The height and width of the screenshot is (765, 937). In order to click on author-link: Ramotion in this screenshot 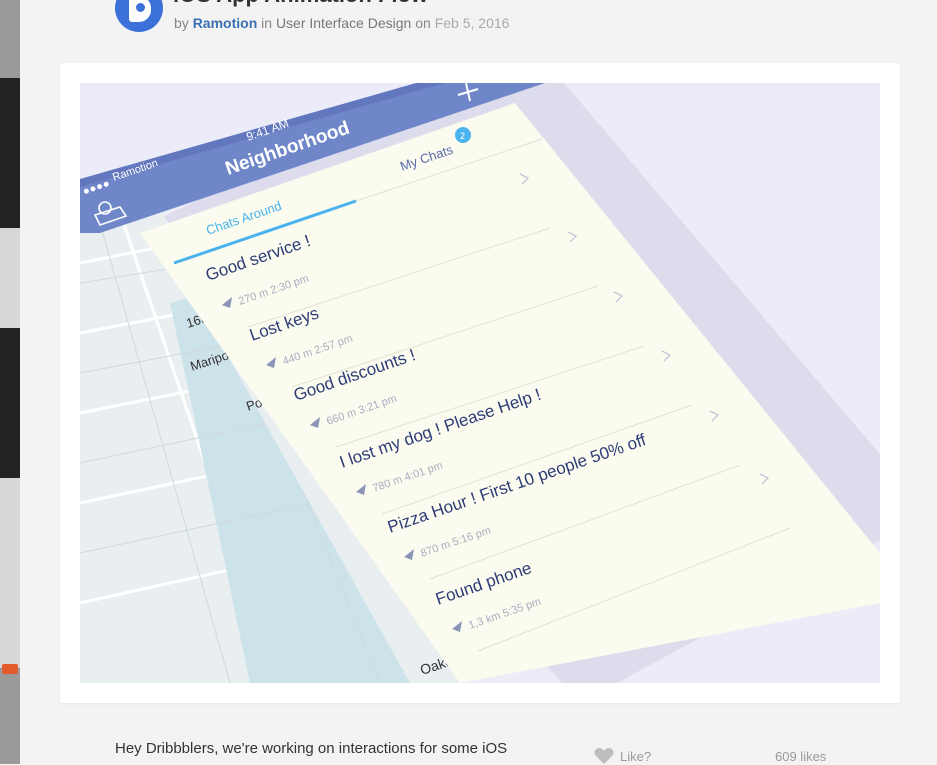, I will do `click(225, 23)`.